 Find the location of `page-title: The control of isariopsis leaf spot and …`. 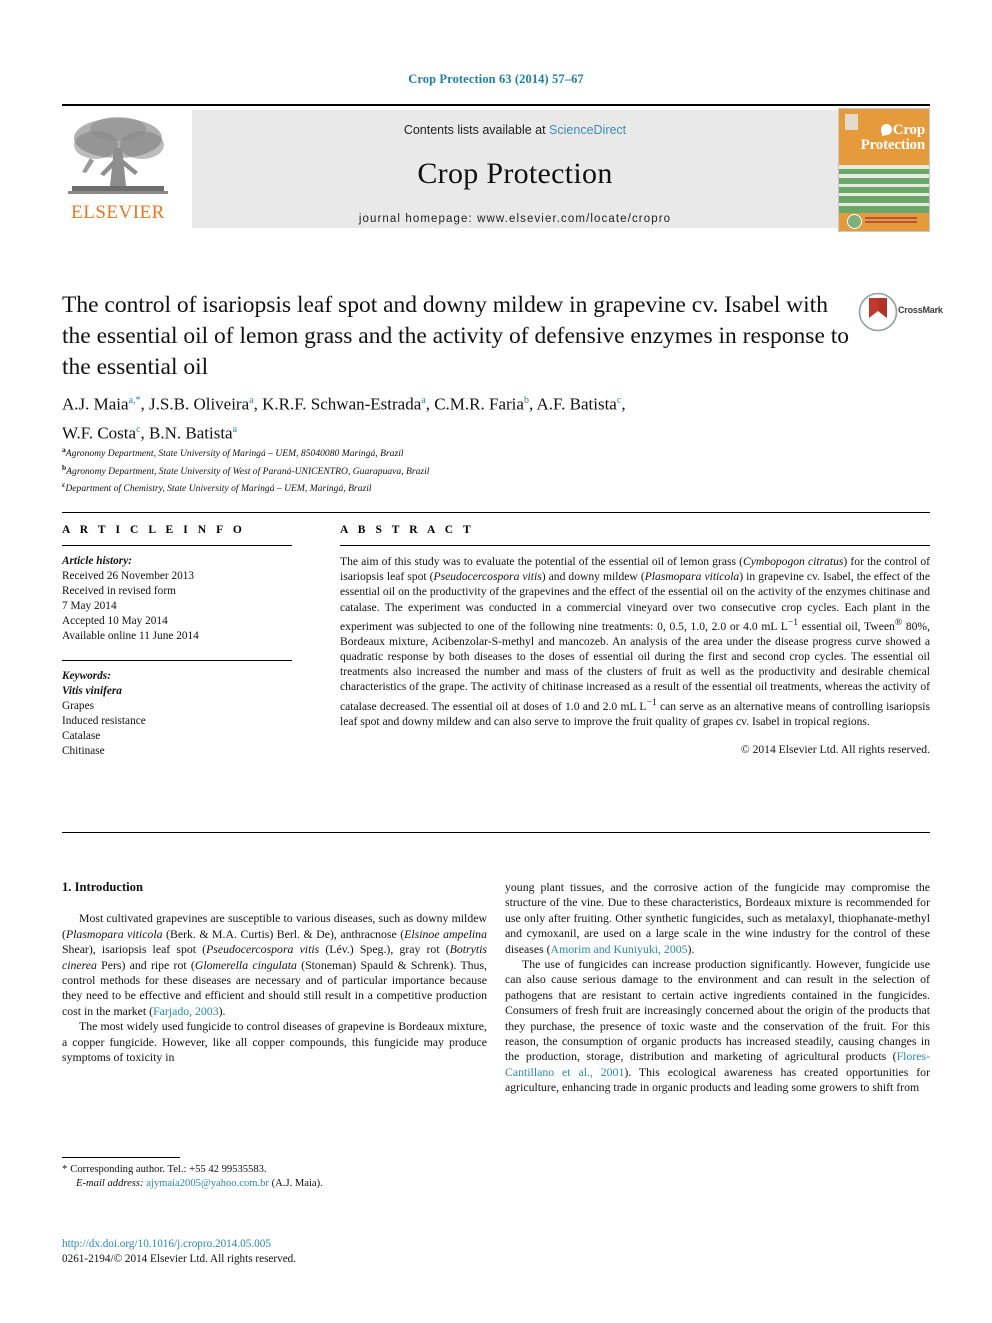

page-title: The control of isariopsis leaf spot and … is located at coordinates (456, 336).